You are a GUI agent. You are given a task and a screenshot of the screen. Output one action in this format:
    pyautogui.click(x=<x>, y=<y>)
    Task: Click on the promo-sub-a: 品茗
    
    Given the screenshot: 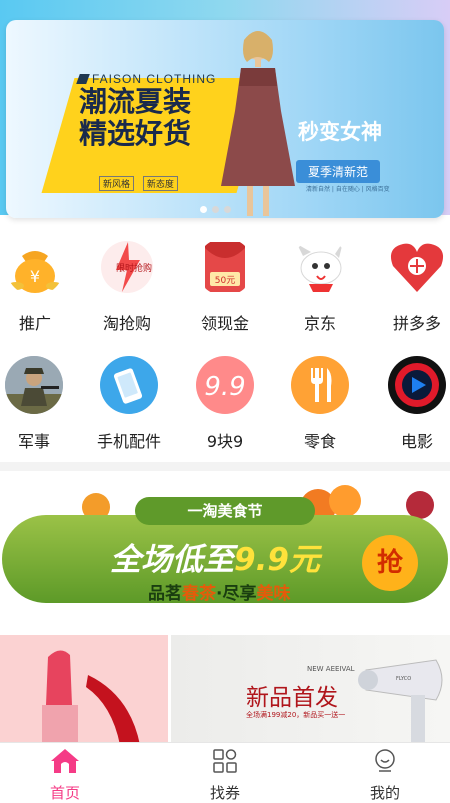 What is the action you would take?
    pyautogui.click(x=165, y=594)
    